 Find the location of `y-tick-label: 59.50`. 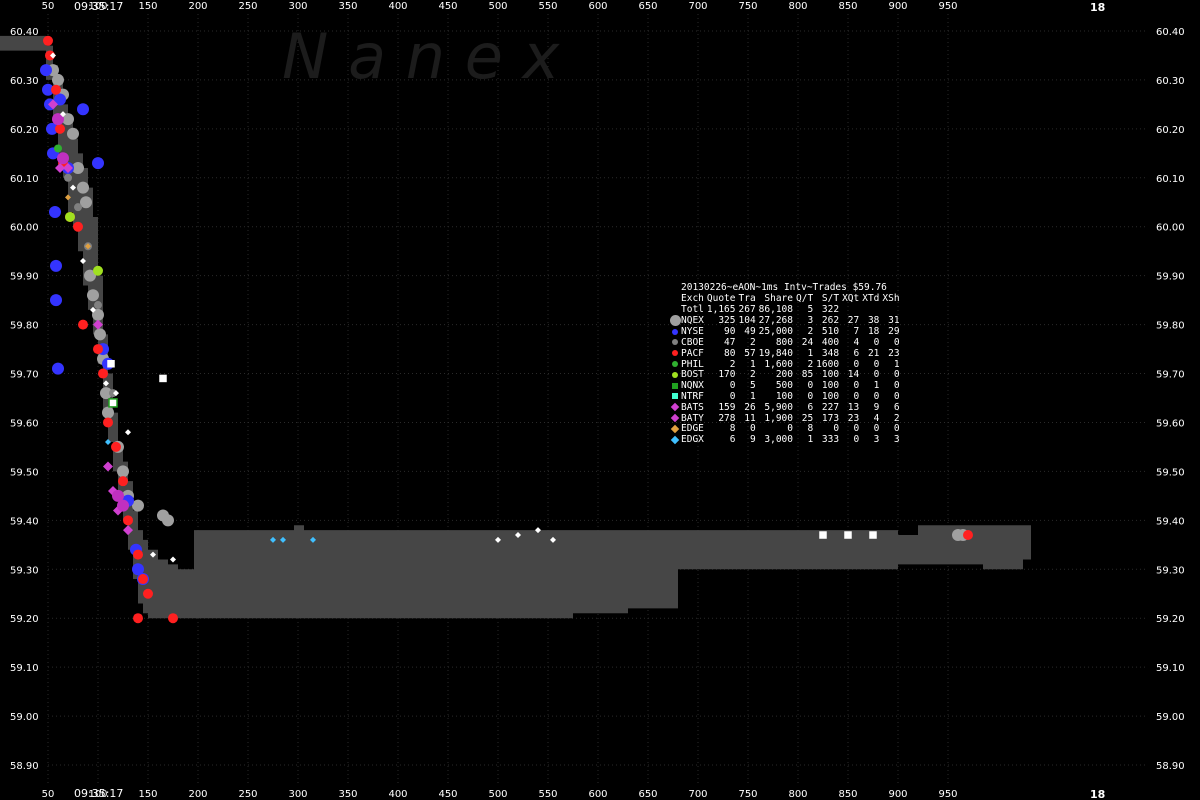

y-tick-label: 59.50 is located at coordinates (24, 472).